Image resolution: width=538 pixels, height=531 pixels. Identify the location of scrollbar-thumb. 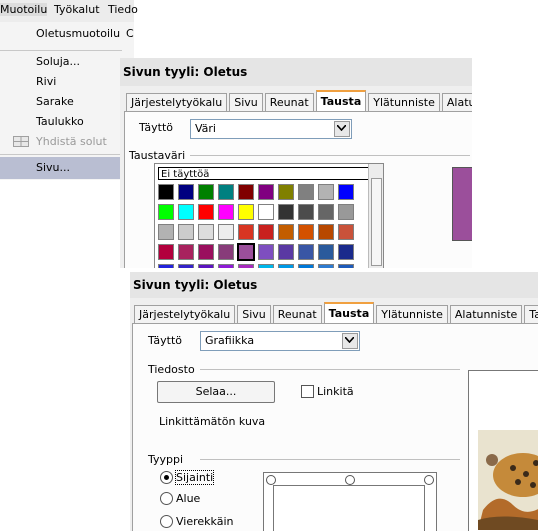
(376, 222).